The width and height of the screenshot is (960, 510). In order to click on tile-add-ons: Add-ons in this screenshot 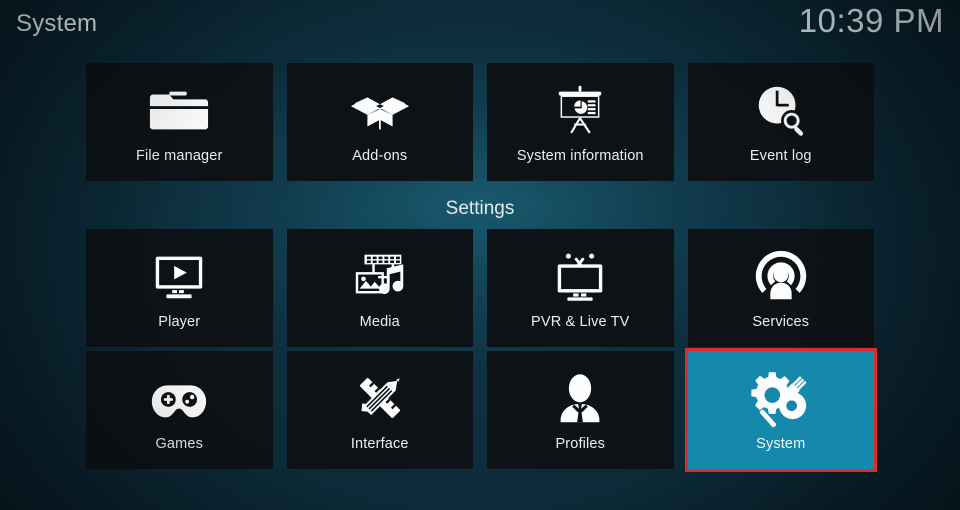, I will do `click(379, 122)`.